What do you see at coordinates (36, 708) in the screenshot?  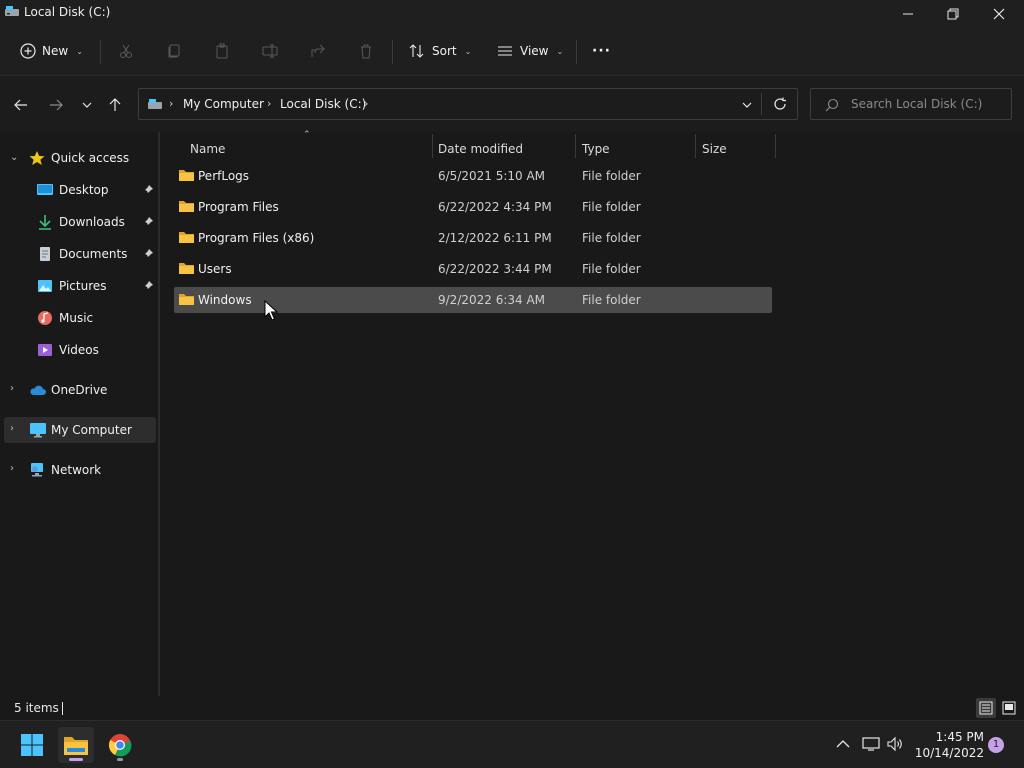 I see `item-count: 5 items` at bounding box center [36, 708].